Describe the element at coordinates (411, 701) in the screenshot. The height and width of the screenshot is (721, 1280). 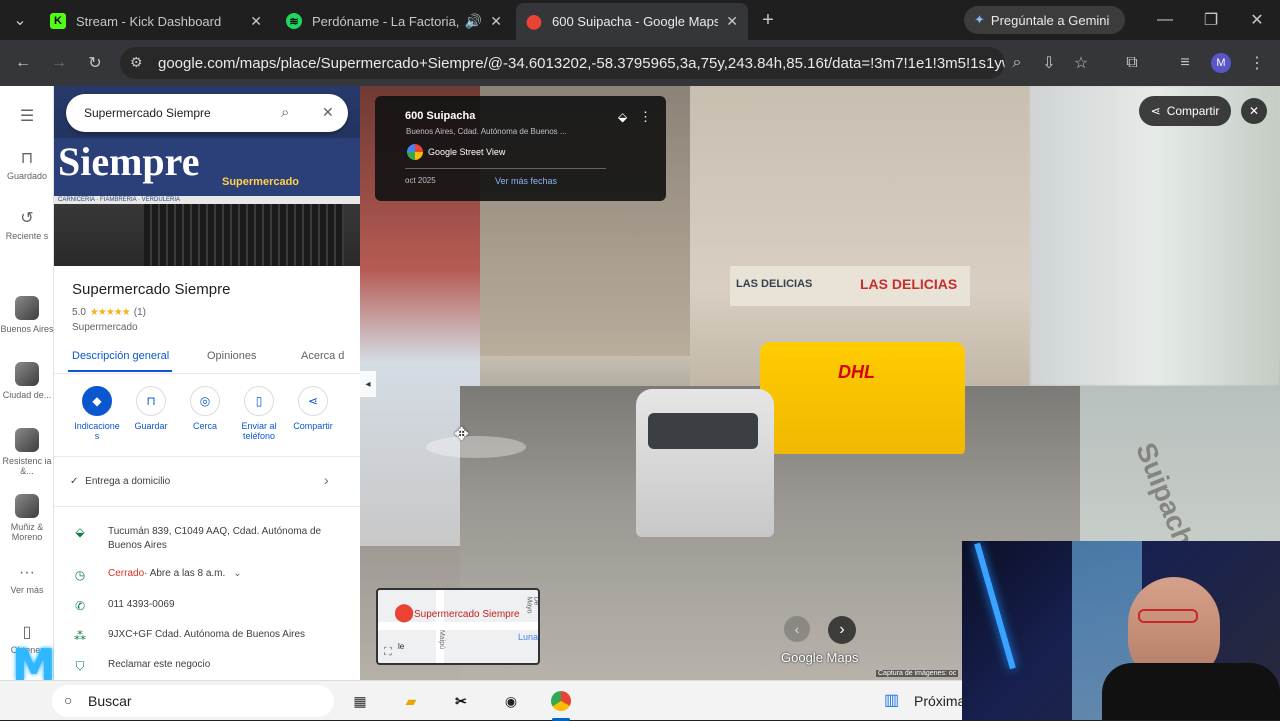
I see `file-explorer-icon: ▰` at that location.